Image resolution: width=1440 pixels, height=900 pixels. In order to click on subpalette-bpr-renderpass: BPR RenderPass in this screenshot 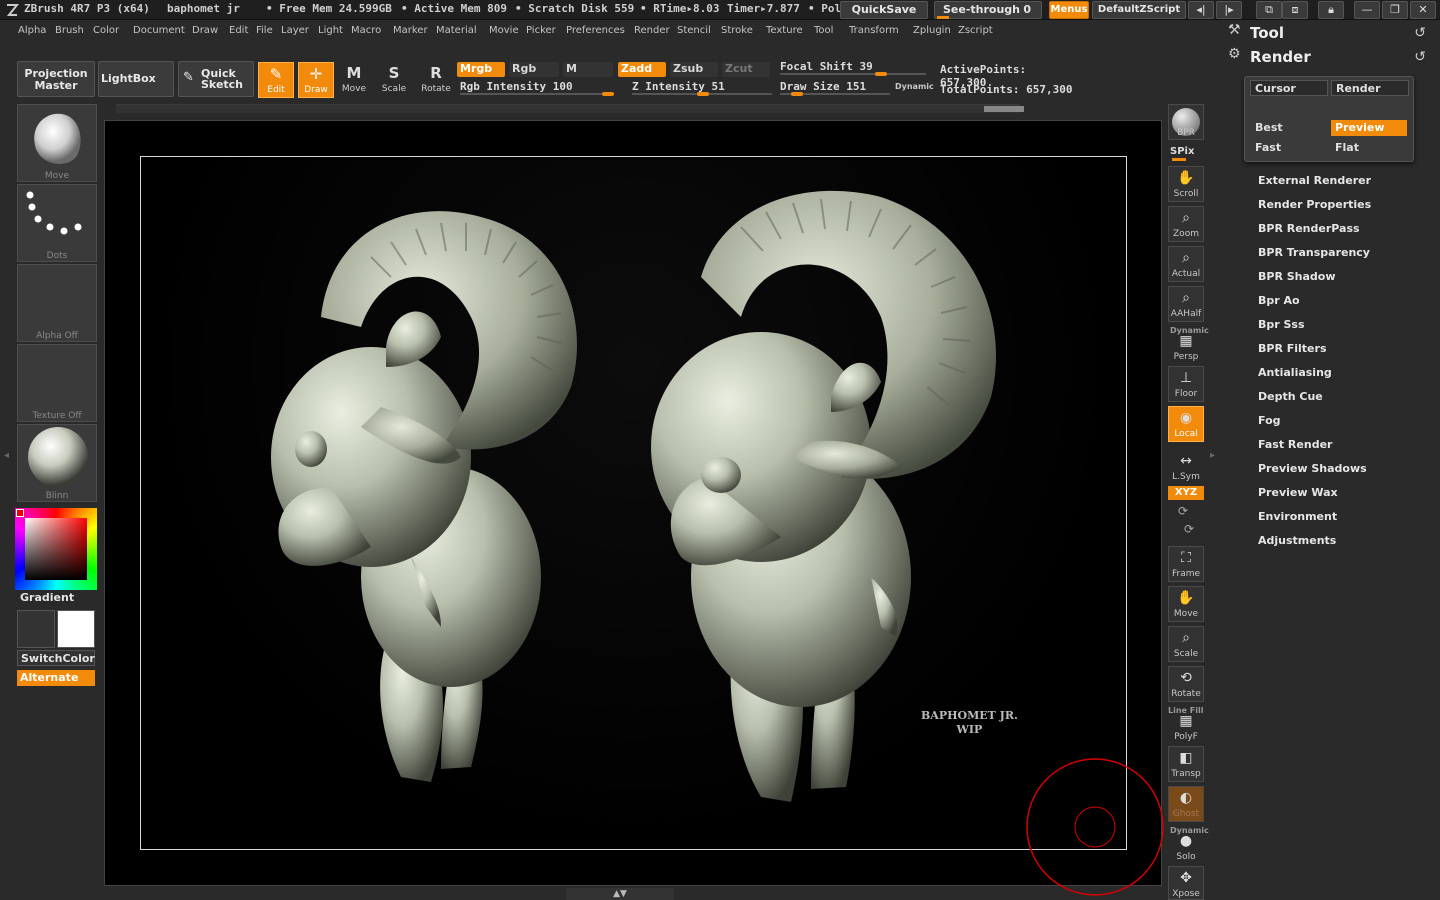, I will do `click(1309, 228)`.